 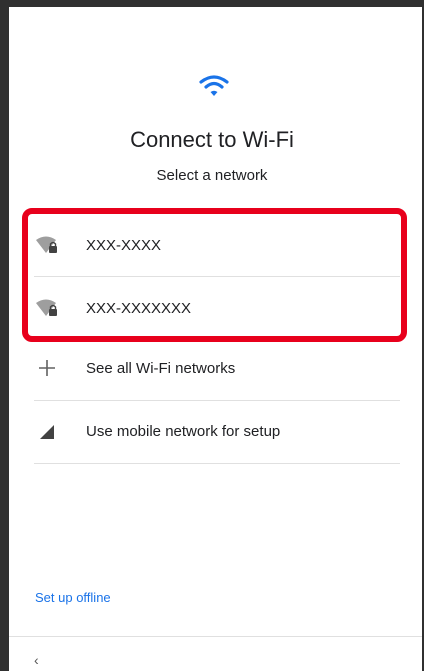 What do you see at coordinates (161, 368) in the screenshot?
I see `see-all-networks-label: See all Wi-Fi networks` at bounding box center [161, 368].